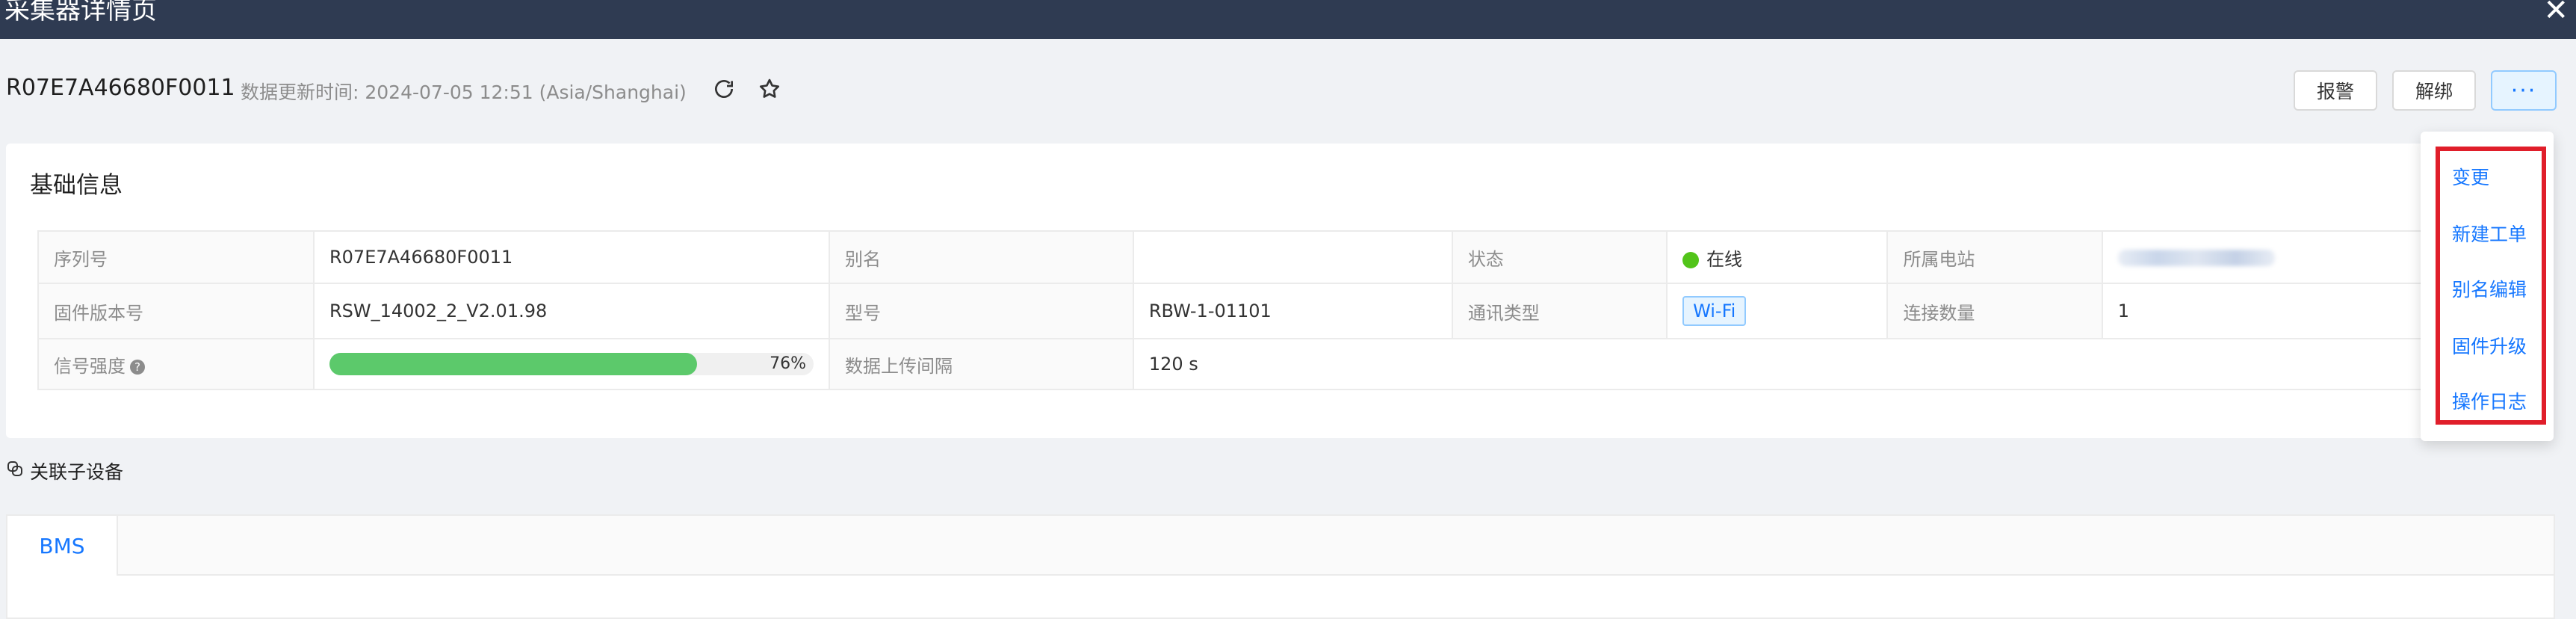 Image resolution: width=2576 pixels, height=619 pixels. What do you see at coordinates (76, 185) in the screenshot?
I see `basic-info-title: 基础信息` at bounding box center [76, 185].